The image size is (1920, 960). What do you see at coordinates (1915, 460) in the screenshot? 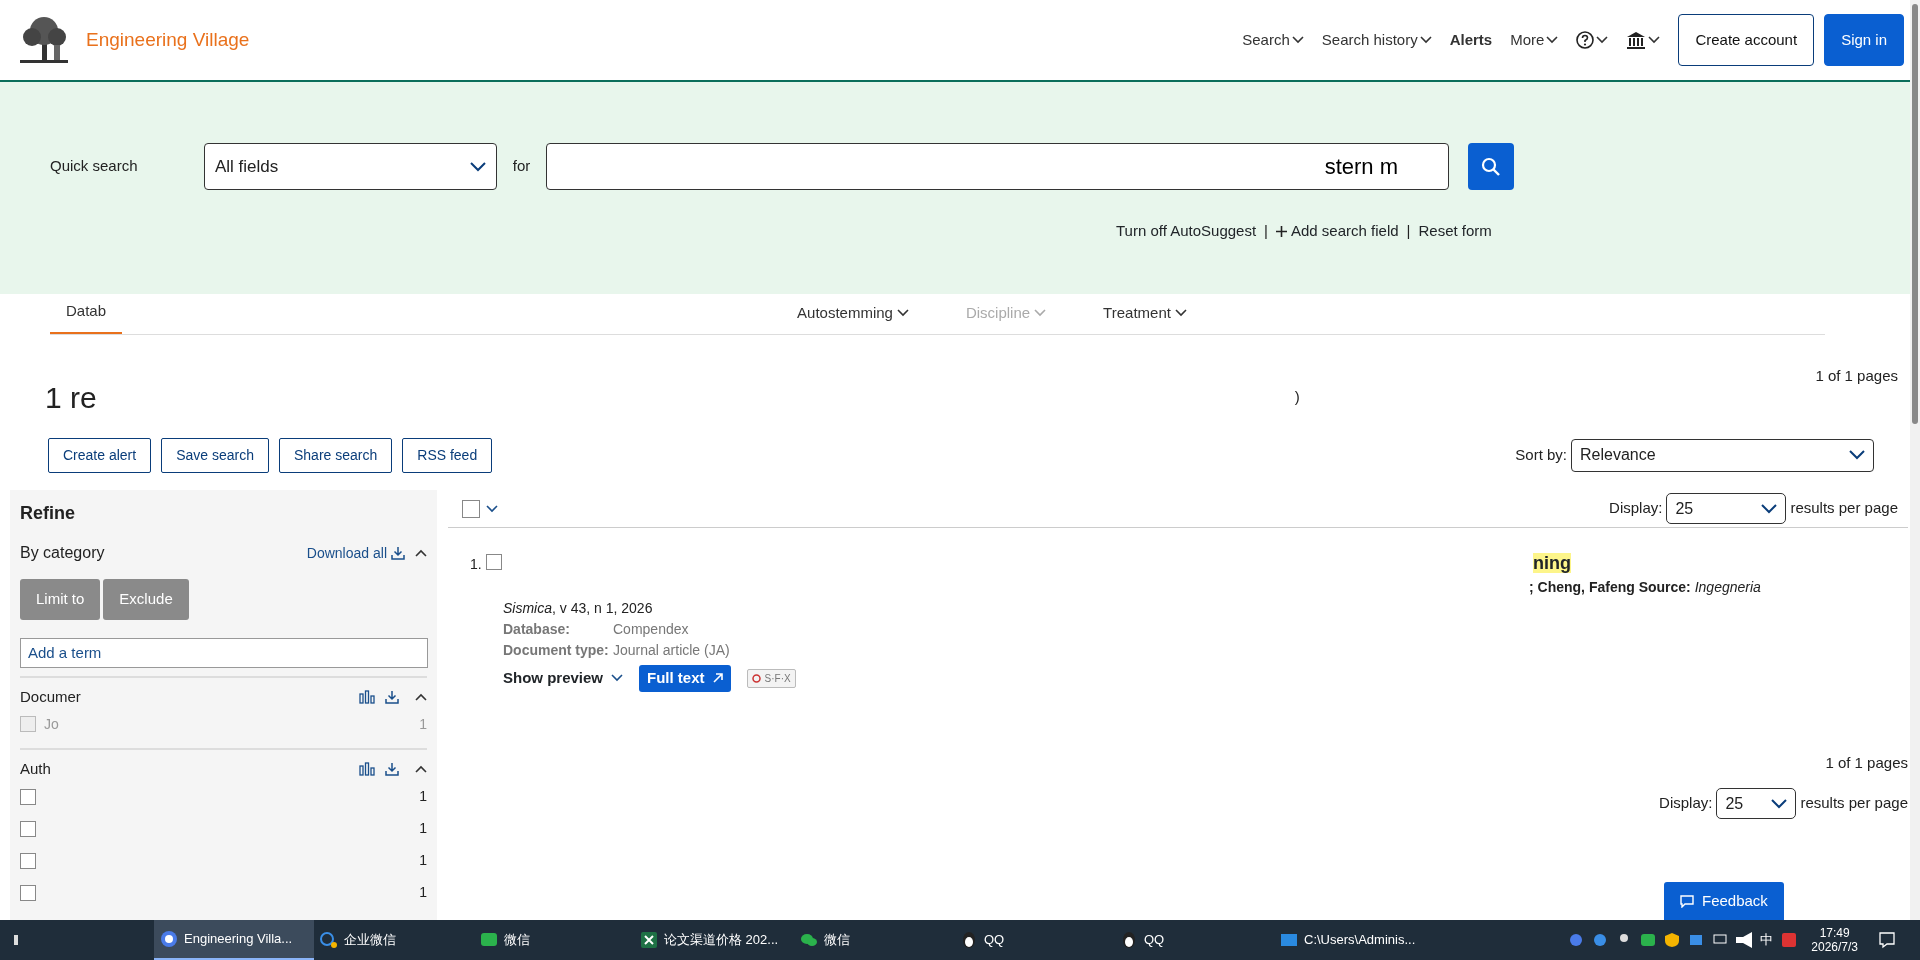
I see `scrollbar` at bounding box center [1915, 460].